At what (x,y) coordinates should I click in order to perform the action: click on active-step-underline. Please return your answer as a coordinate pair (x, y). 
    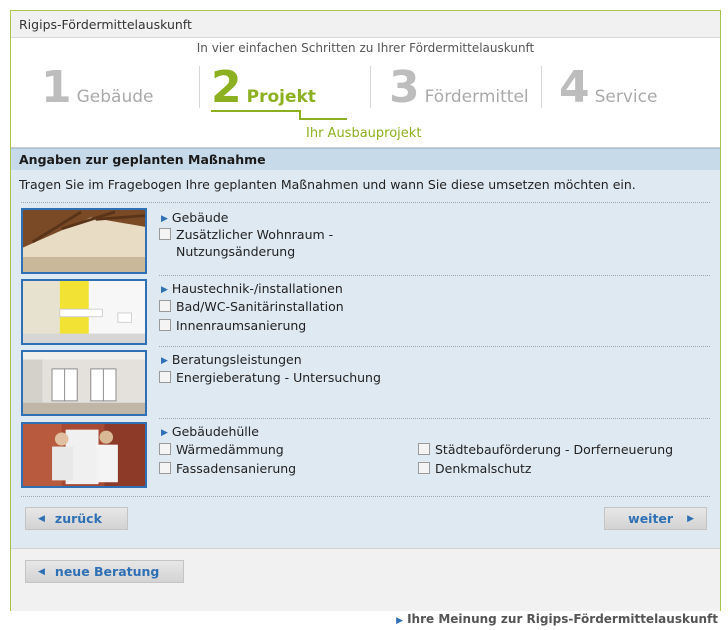
    Looking at the image, I should click on (255, 111).